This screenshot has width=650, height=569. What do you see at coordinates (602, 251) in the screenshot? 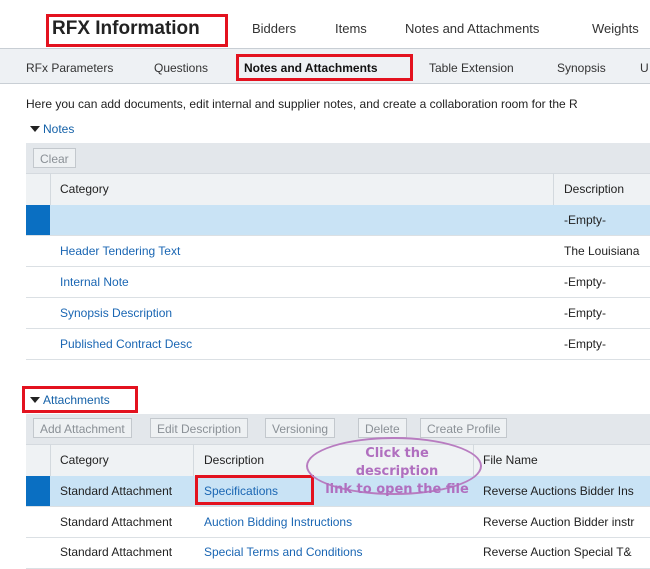
I see `note-description: The Louisiana` at bounding box center [602, 251].